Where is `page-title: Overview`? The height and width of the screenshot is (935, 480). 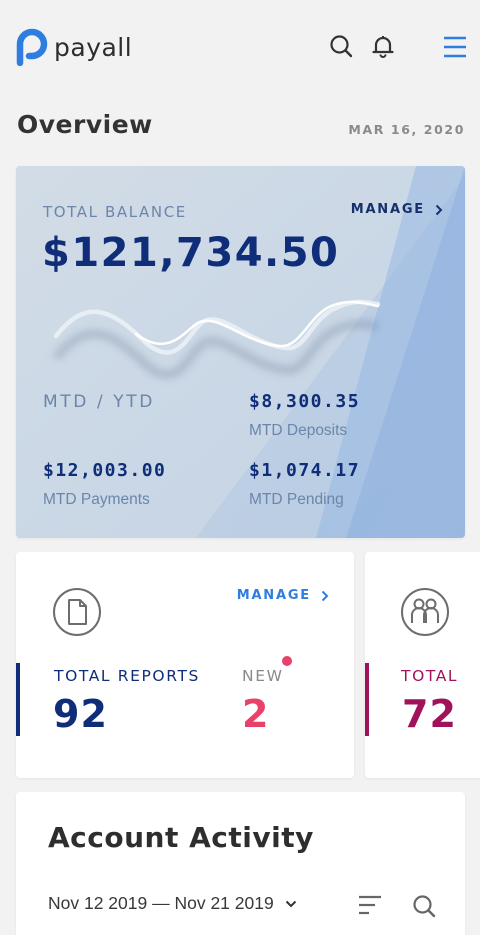 page-title: Overview is located at coordinates (85, 124).